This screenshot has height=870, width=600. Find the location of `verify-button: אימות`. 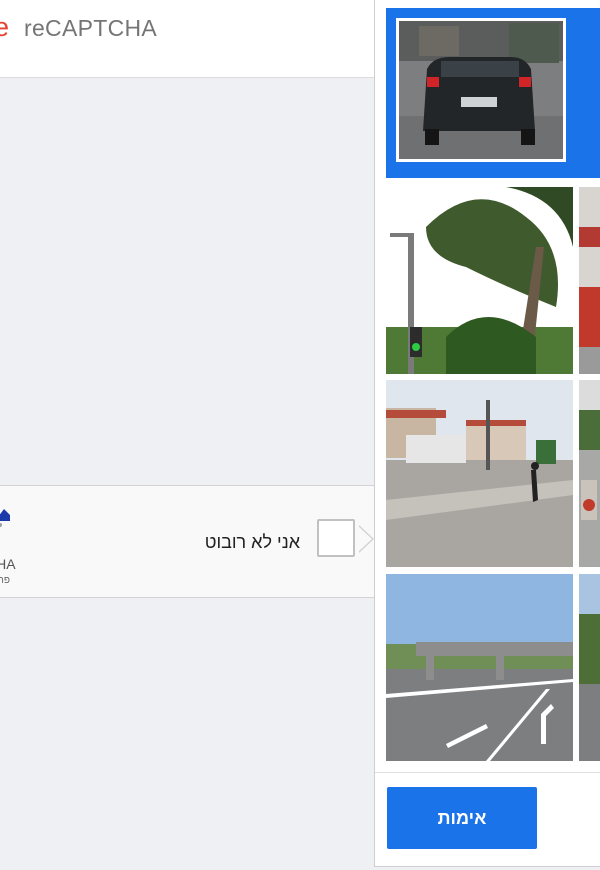

verify-button: אימות is located at coordinates (462, 818).